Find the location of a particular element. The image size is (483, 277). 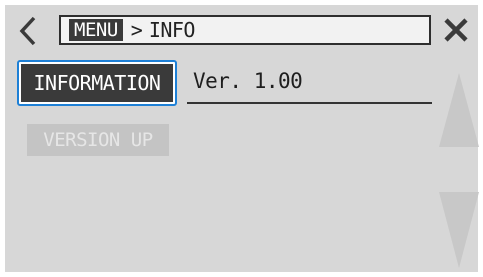

scroll-down-button is located at coordinates (459, 230).